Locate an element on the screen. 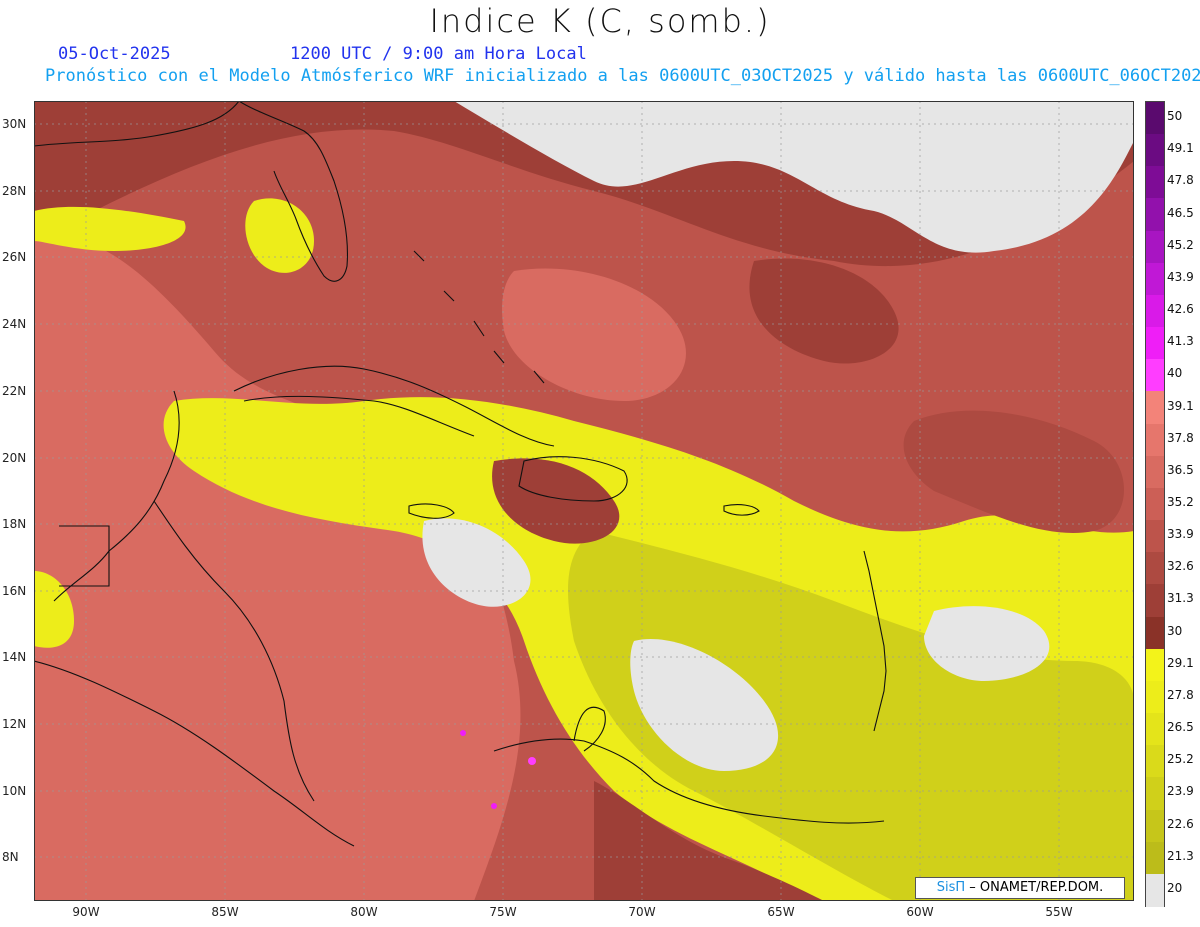 This screenshot has height=927, width=1200. lat-label-22n: 22N is located at coordinates (14, 391).